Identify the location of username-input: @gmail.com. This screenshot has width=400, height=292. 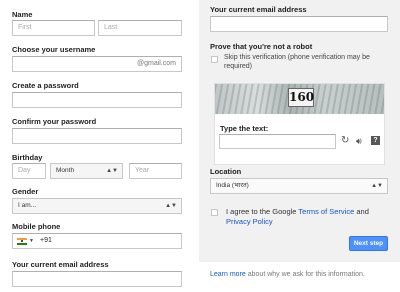
(97, 64).